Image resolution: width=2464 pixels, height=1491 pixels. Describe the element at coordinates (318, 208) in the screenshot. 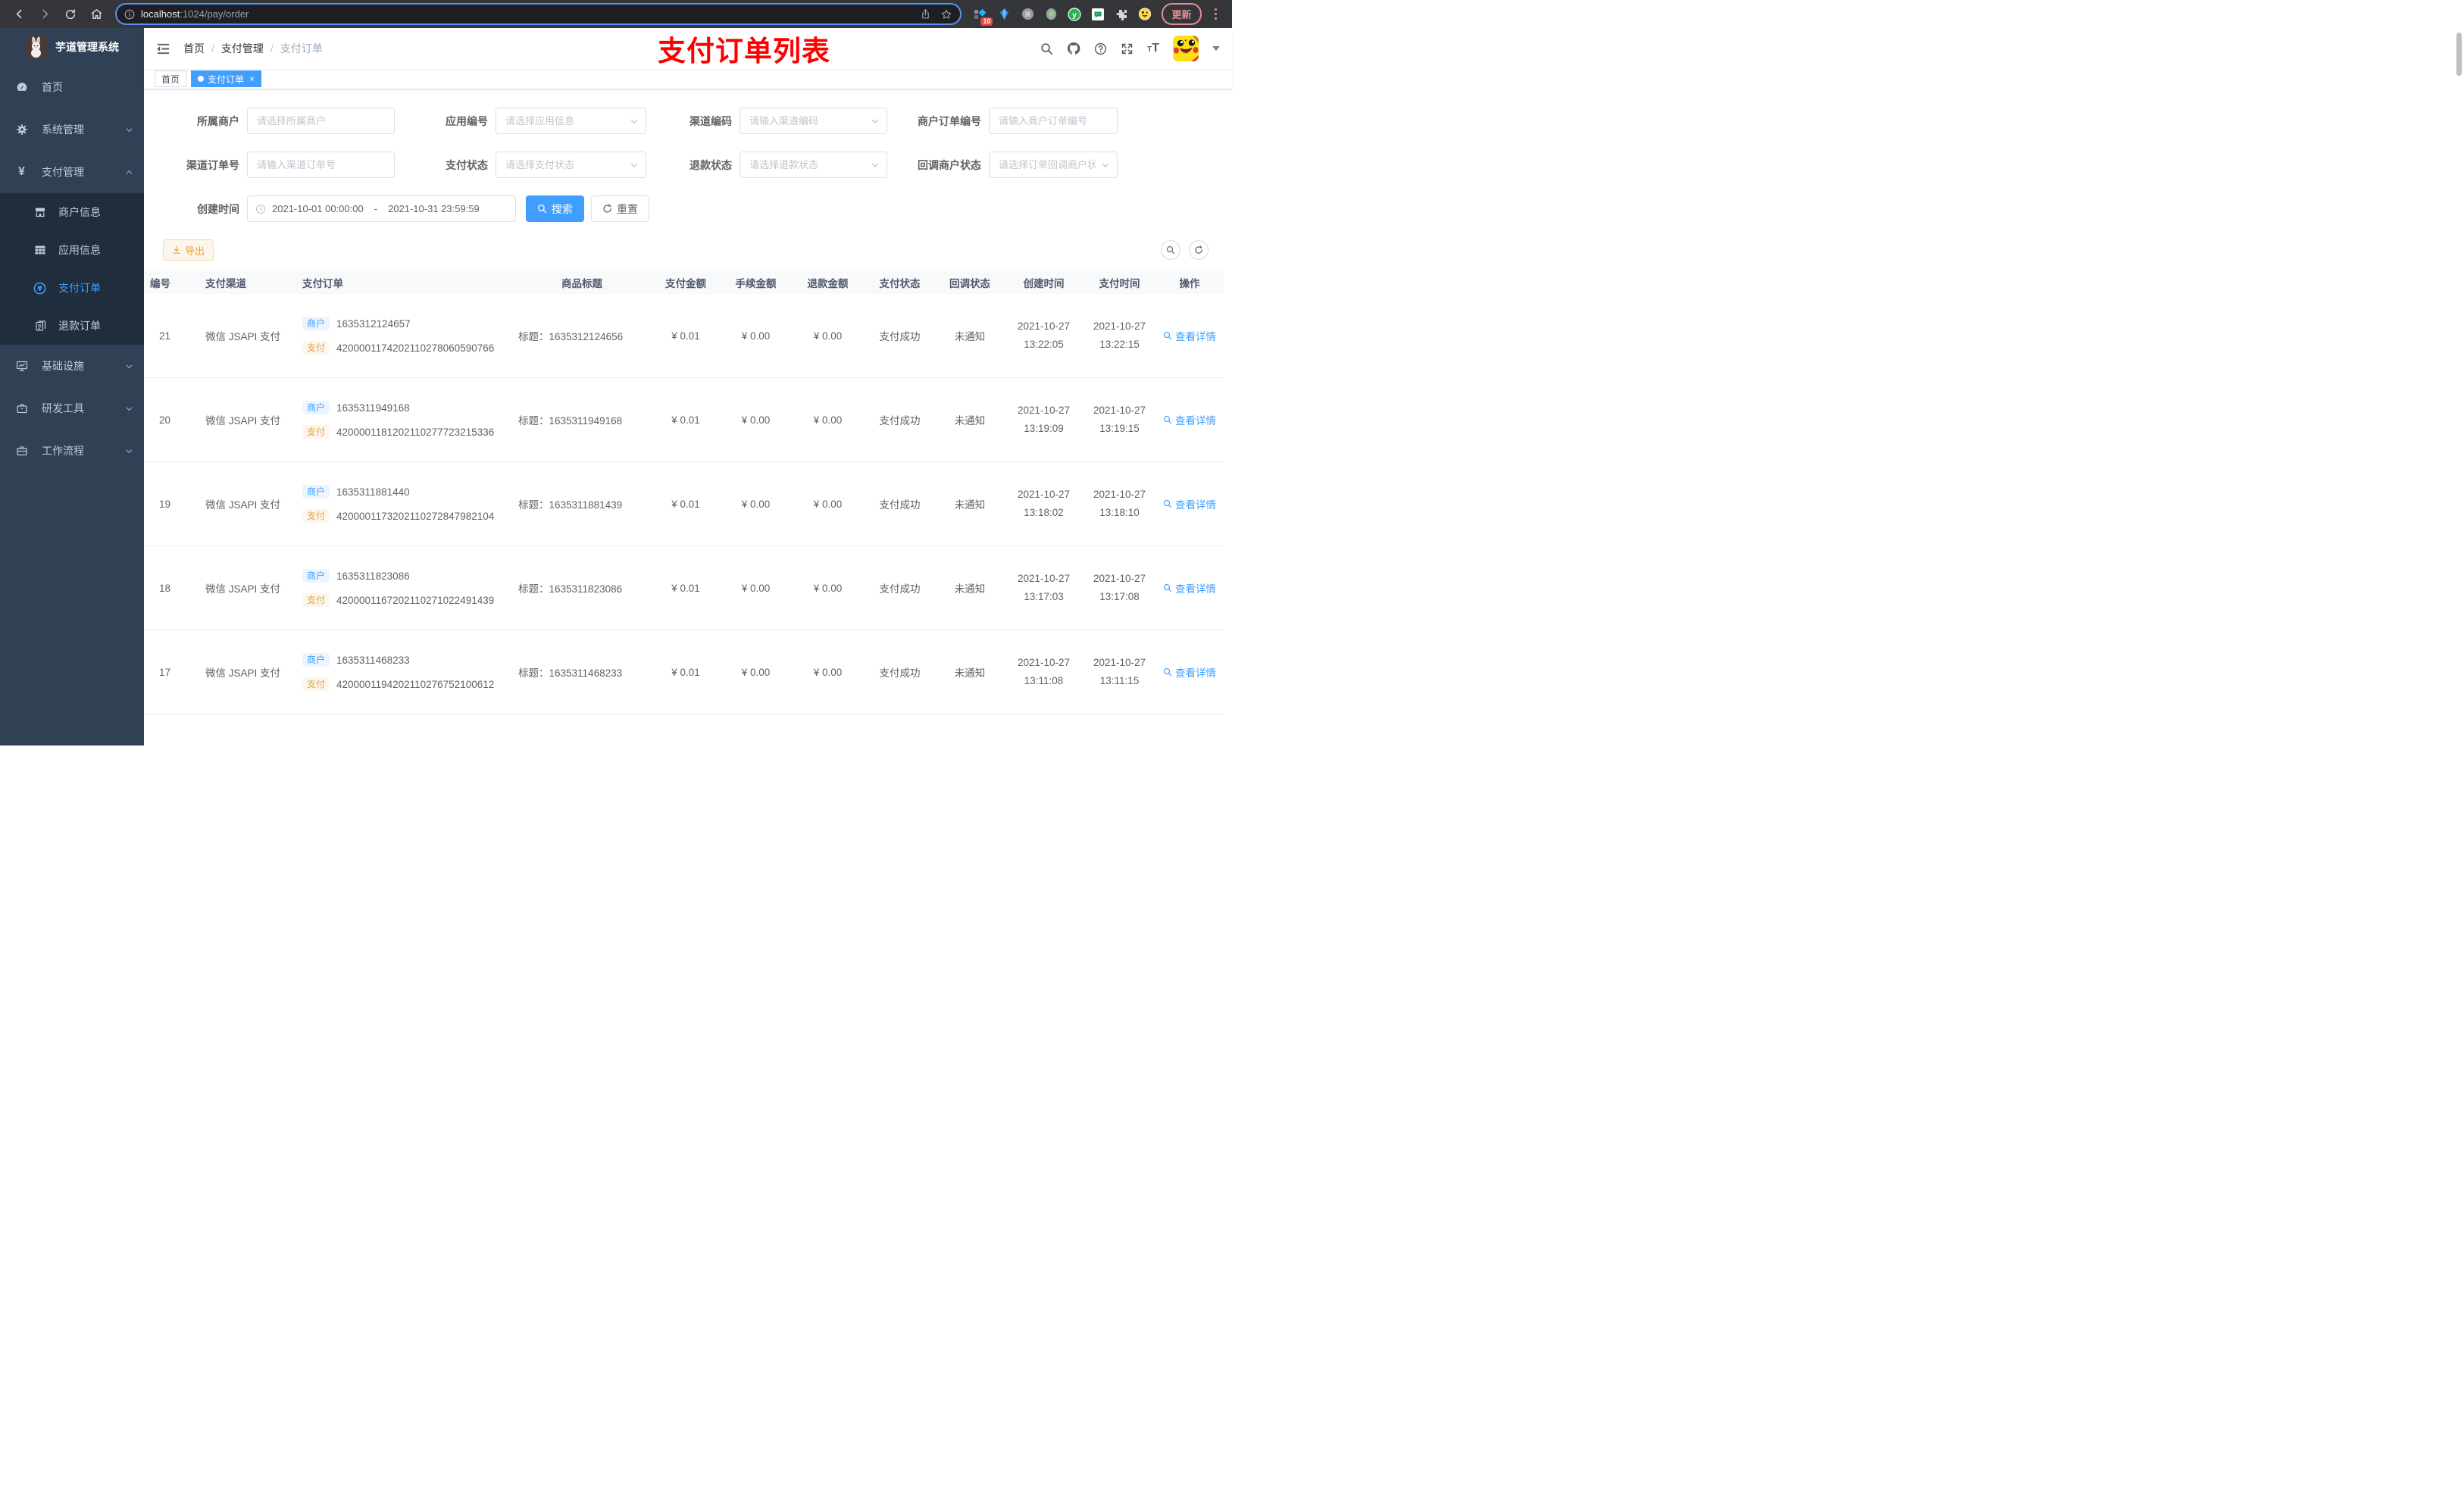

I see `date-start: 2021-10-01 00:00:00` at that location.